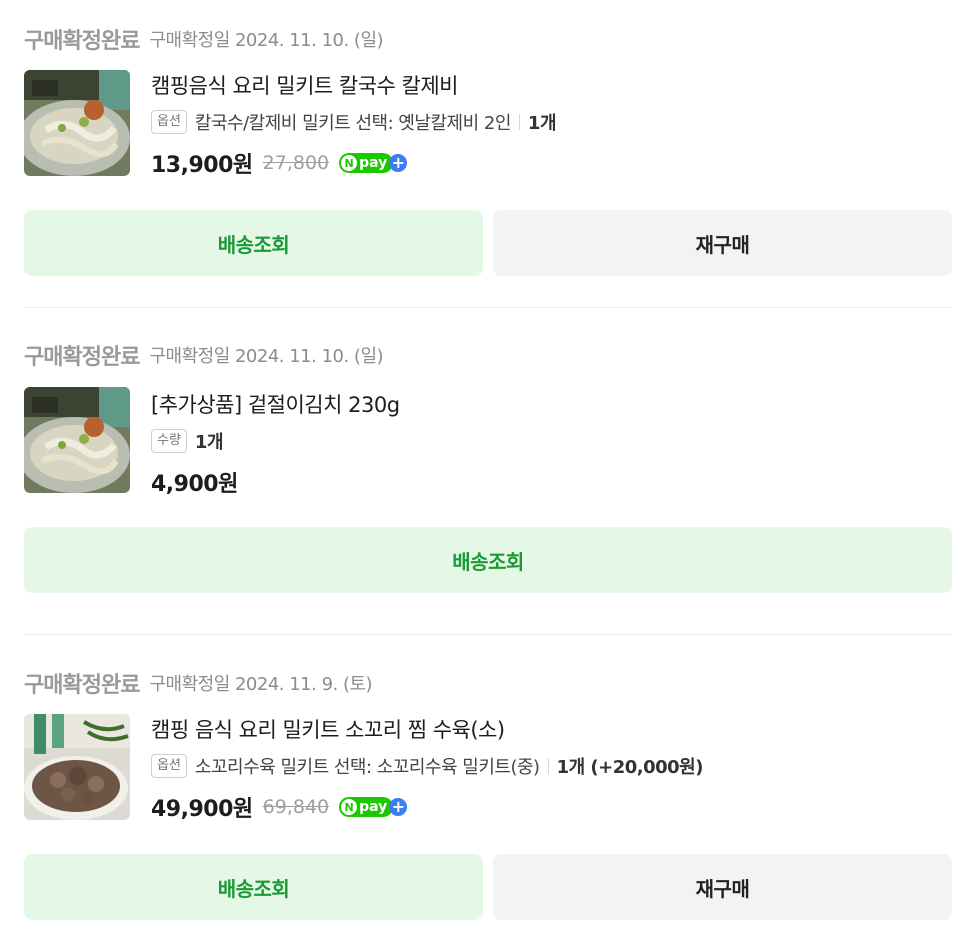 This screenshot has height=933, width=966. Describe the element at coordinates (296, 163) in the screenshot. I see `original-price: 27,800` at that location.